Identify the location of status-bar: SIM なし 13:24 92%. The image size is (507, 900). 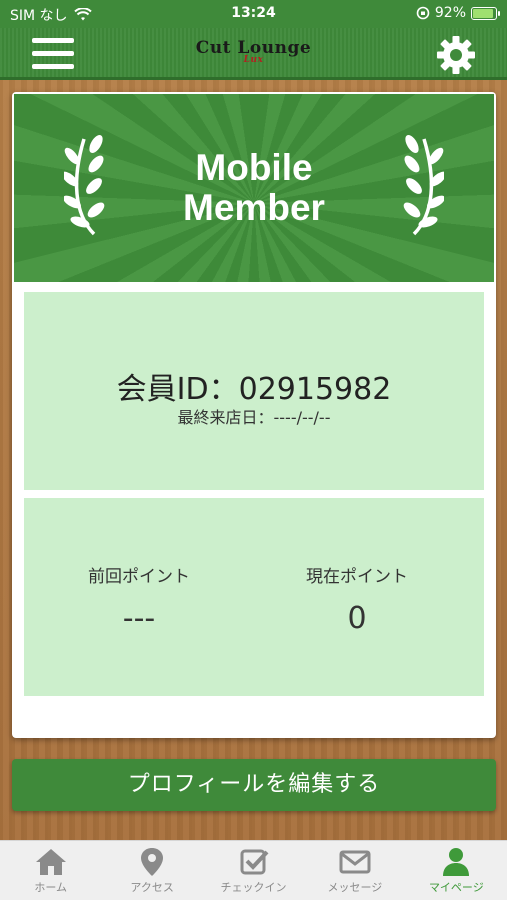
(253, 14).